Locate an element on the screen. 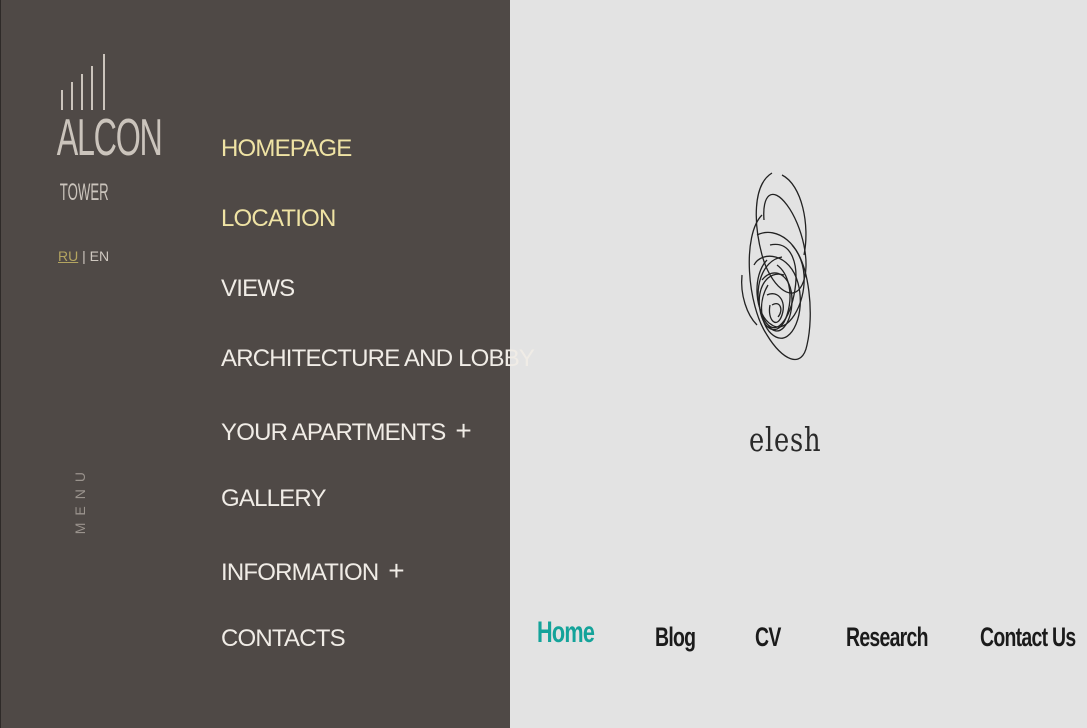  nav-contacts: CONTACTS is located at coordinates (283, 639).